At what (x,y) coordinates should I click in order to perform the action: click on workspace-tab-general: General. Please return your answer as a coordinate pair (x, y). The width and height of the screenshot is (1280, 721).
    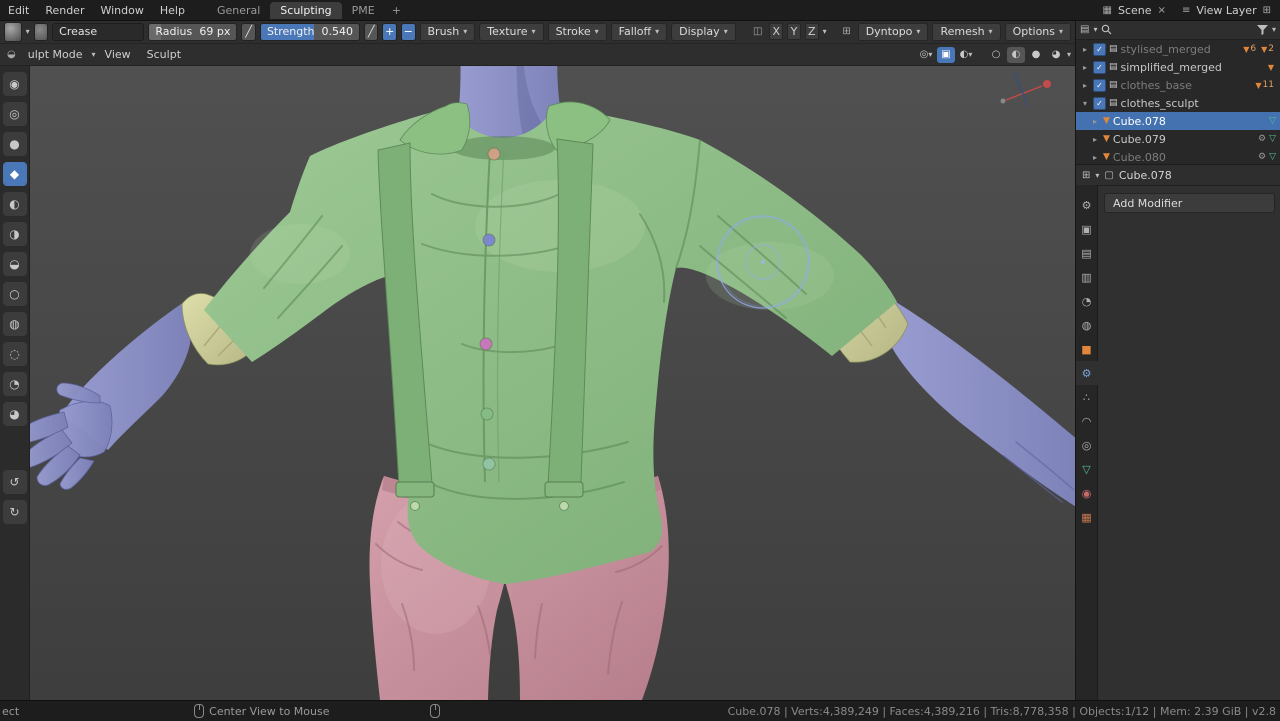
    Looking at the image, I should click on (238, 10).